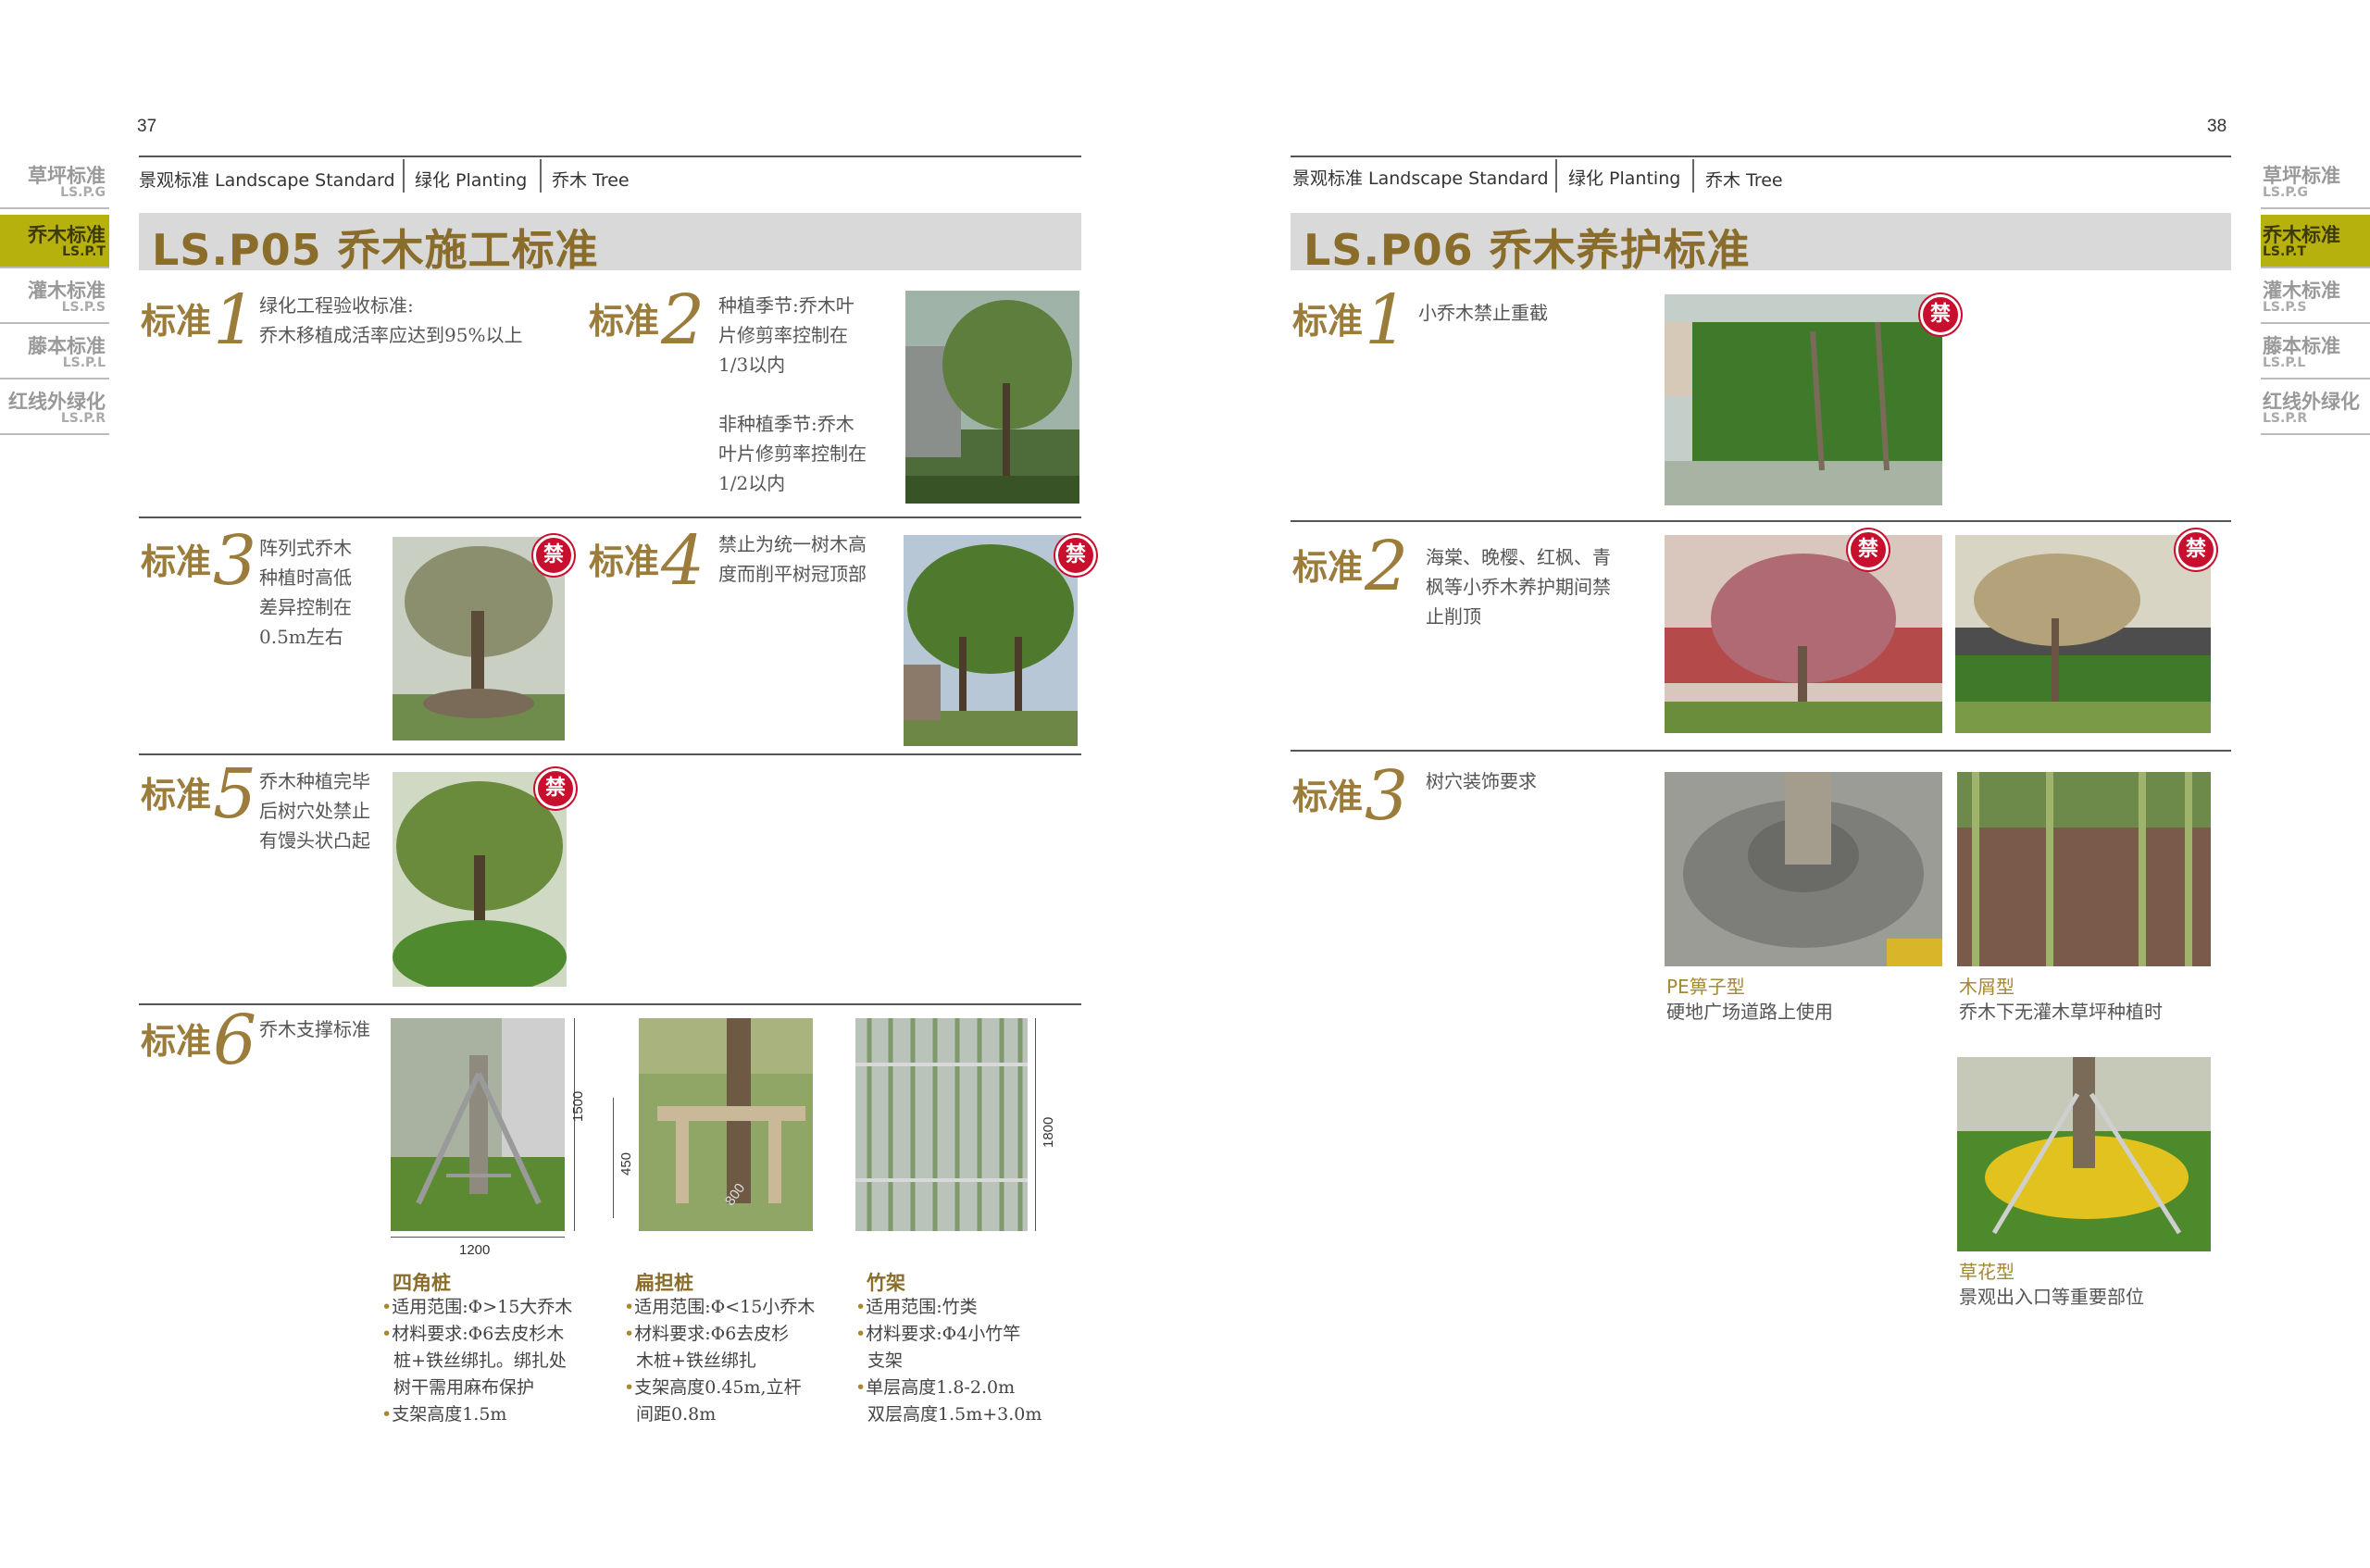 Image resolution: width=2370 pixels, height=1568 pixels. What do you see at coordinates (480, 879) in the screenshot?
I see `photo-mound-tree-pit` at bounding box center [480, 879].